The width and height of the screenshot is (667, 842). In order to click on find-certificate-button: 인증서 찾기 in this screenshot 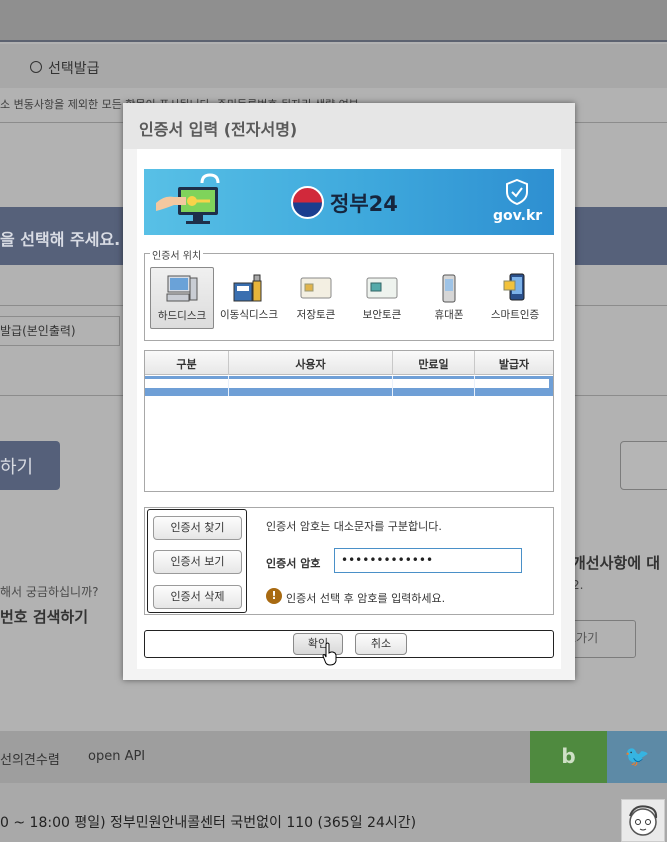, I will do `click(197, 528)`.